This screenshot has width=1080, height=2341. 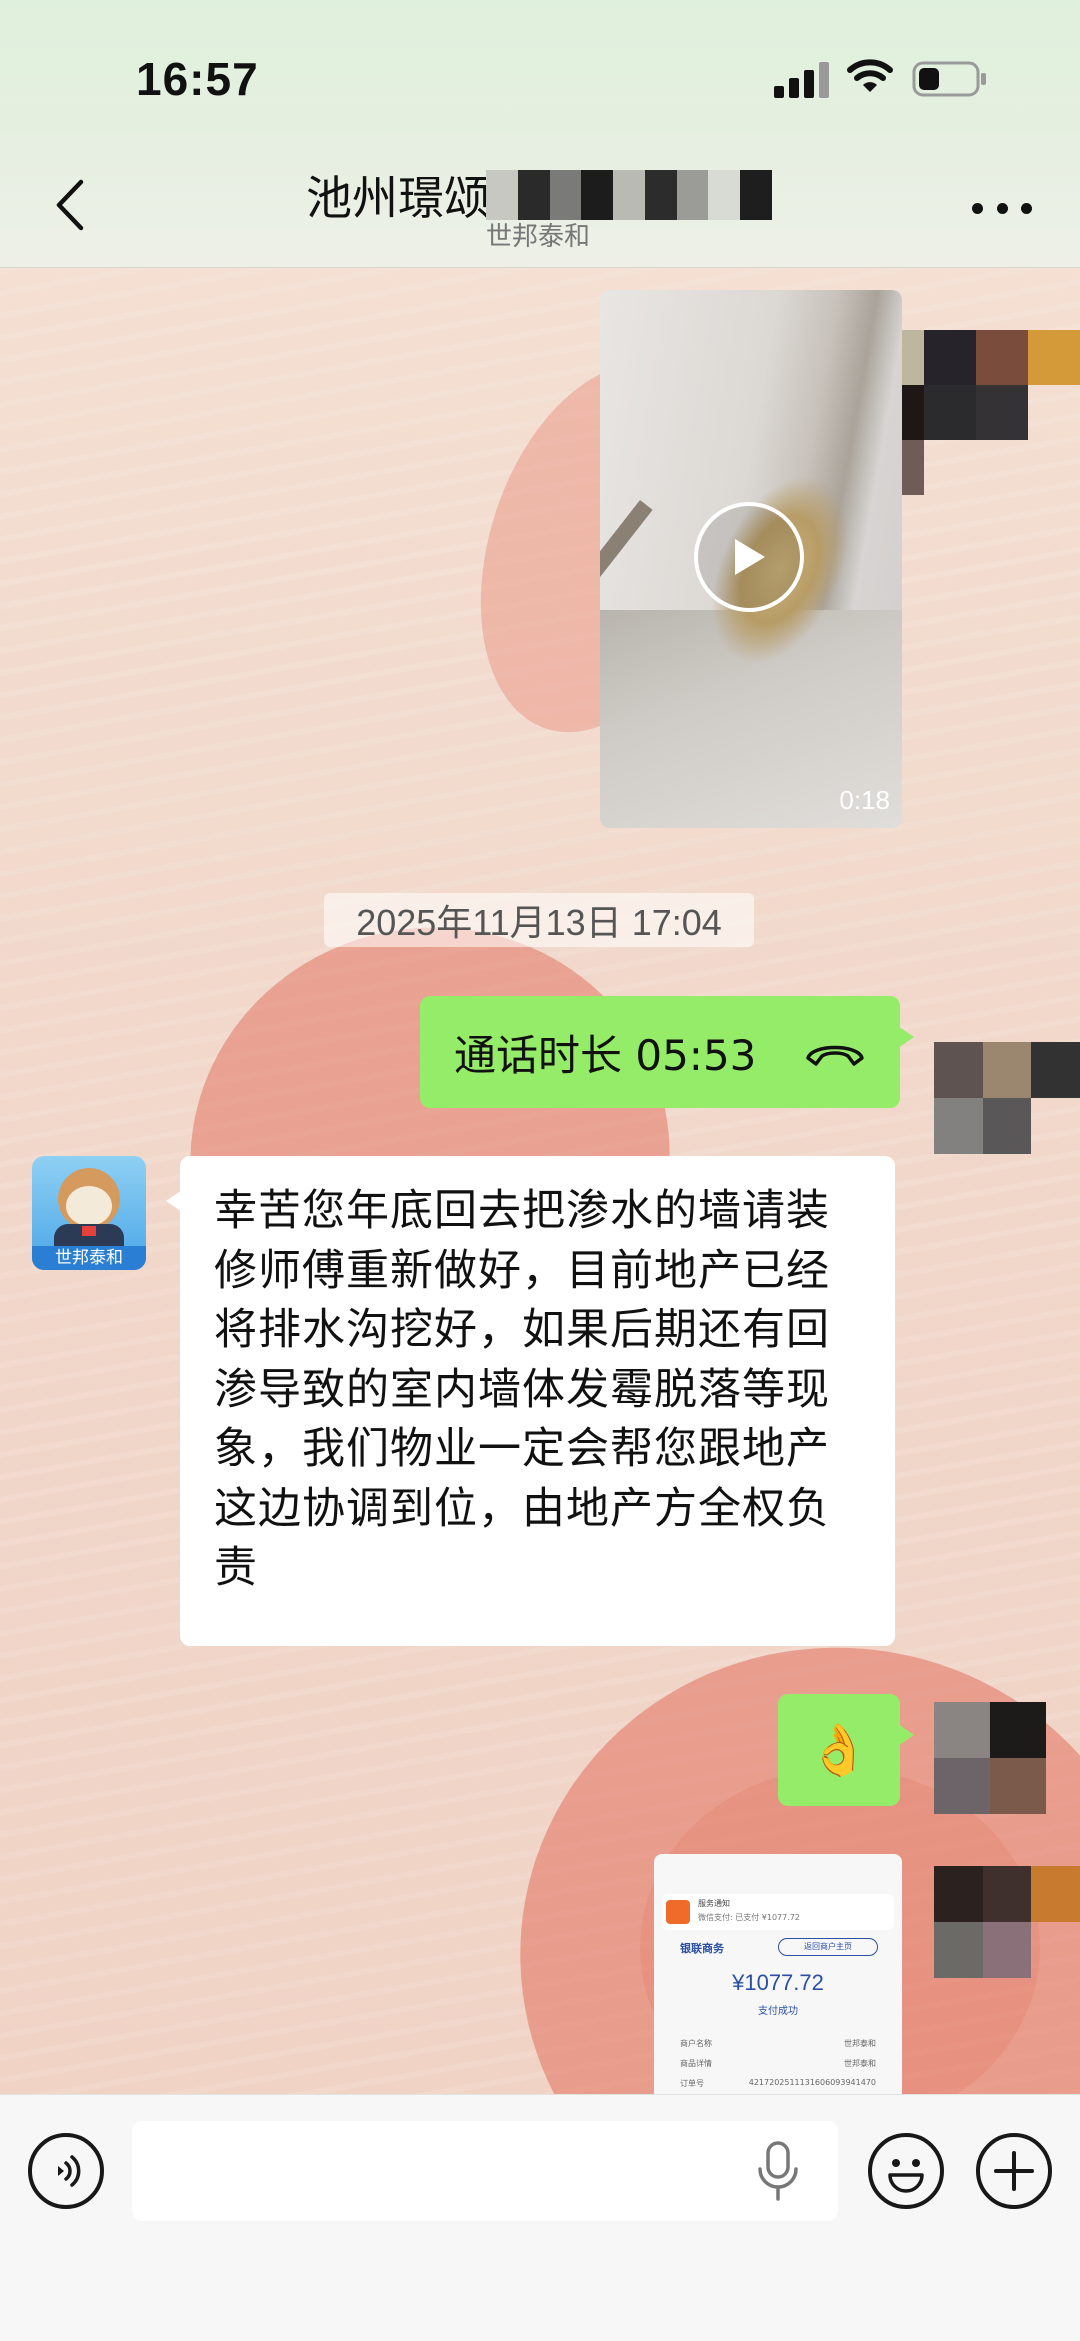 What do you see at coordinates (678, 1912) in the screenshot?
I see `notice-icon` at bounding box center [678, 1912].